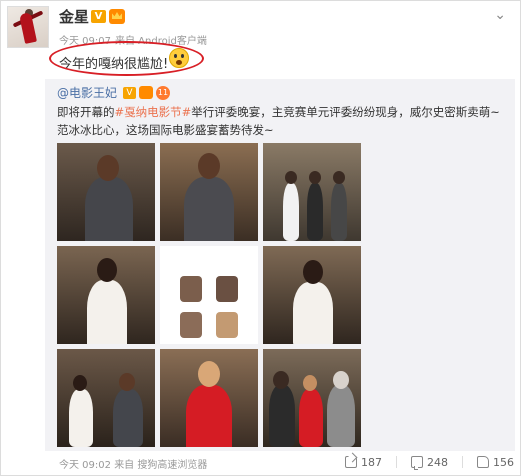 This screenshot has width=521, height=476. I want to click on avatar, so click(28, 27).